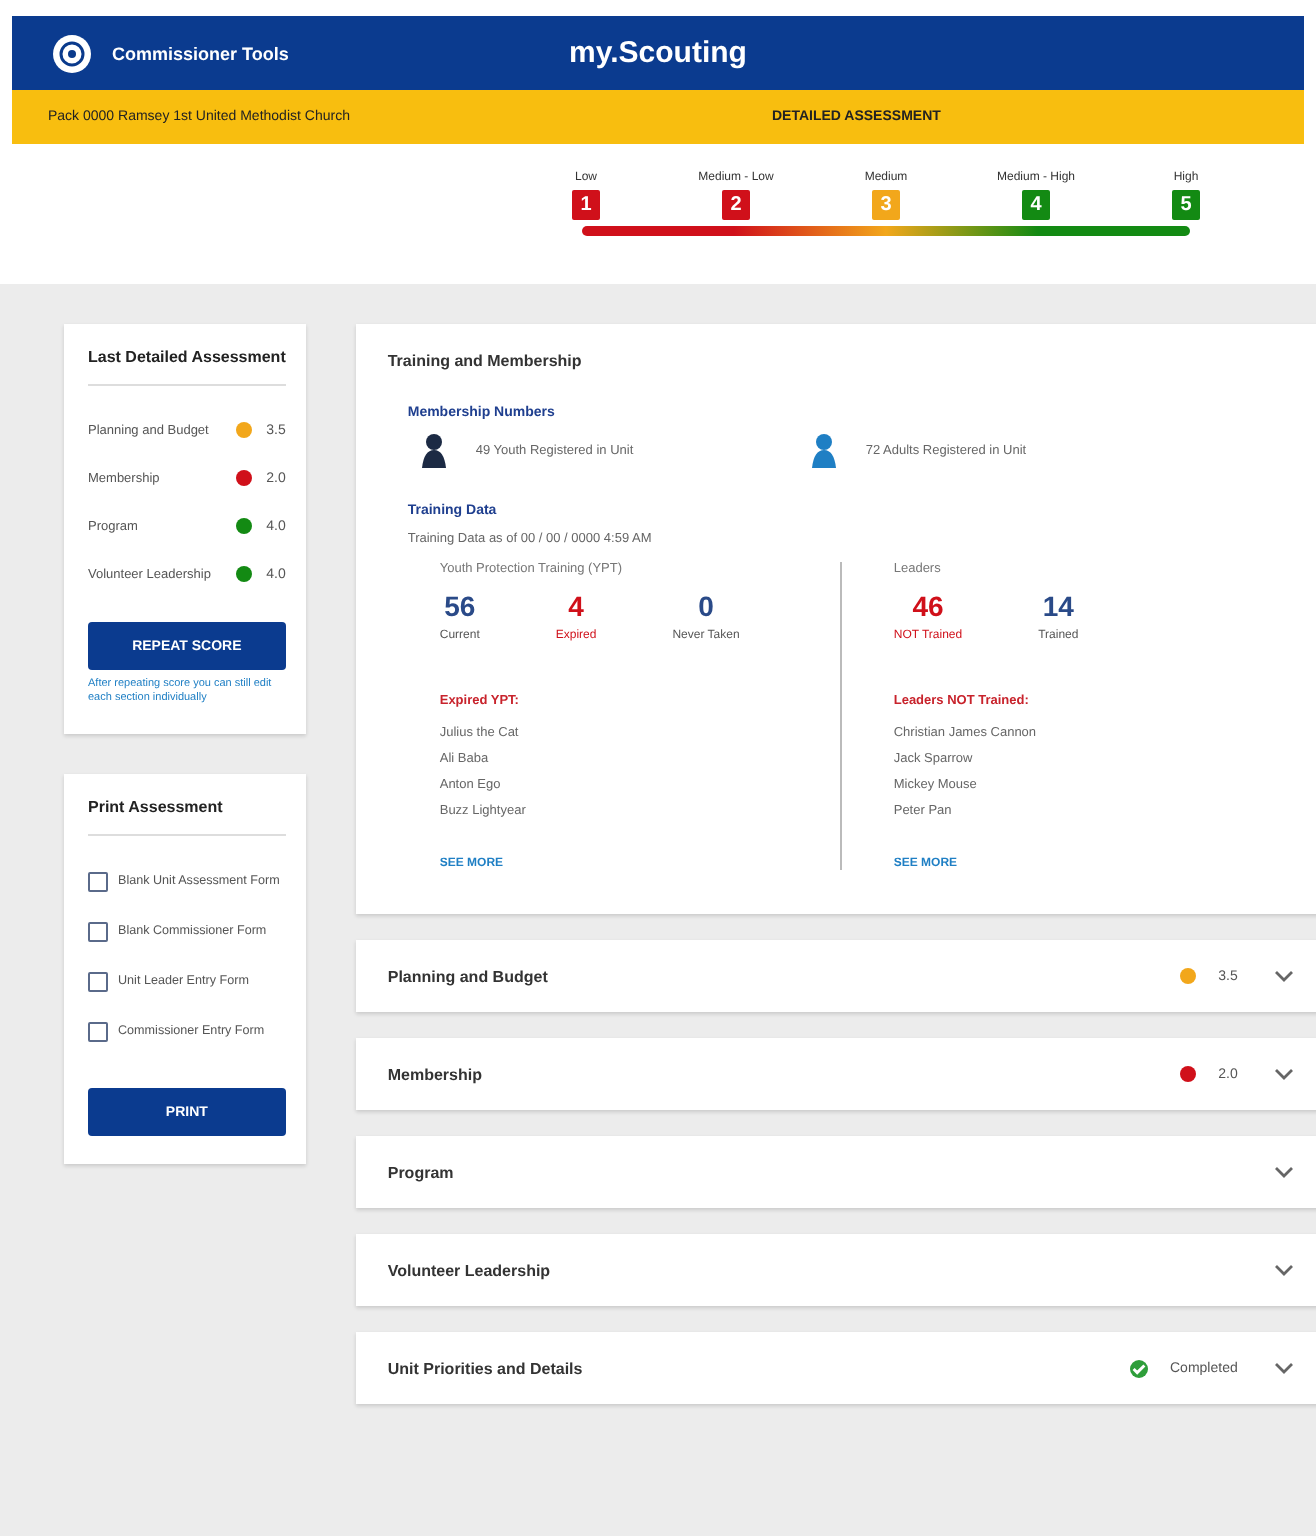 This screenshot has width=1316, height=1536. I want to click on card-title: Last Detailed Assessment, so click(187, 357).